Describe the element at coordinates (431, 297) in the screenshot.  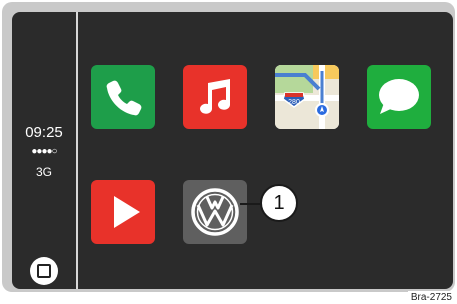
I see `figure-code: Bra-2725` at that location.